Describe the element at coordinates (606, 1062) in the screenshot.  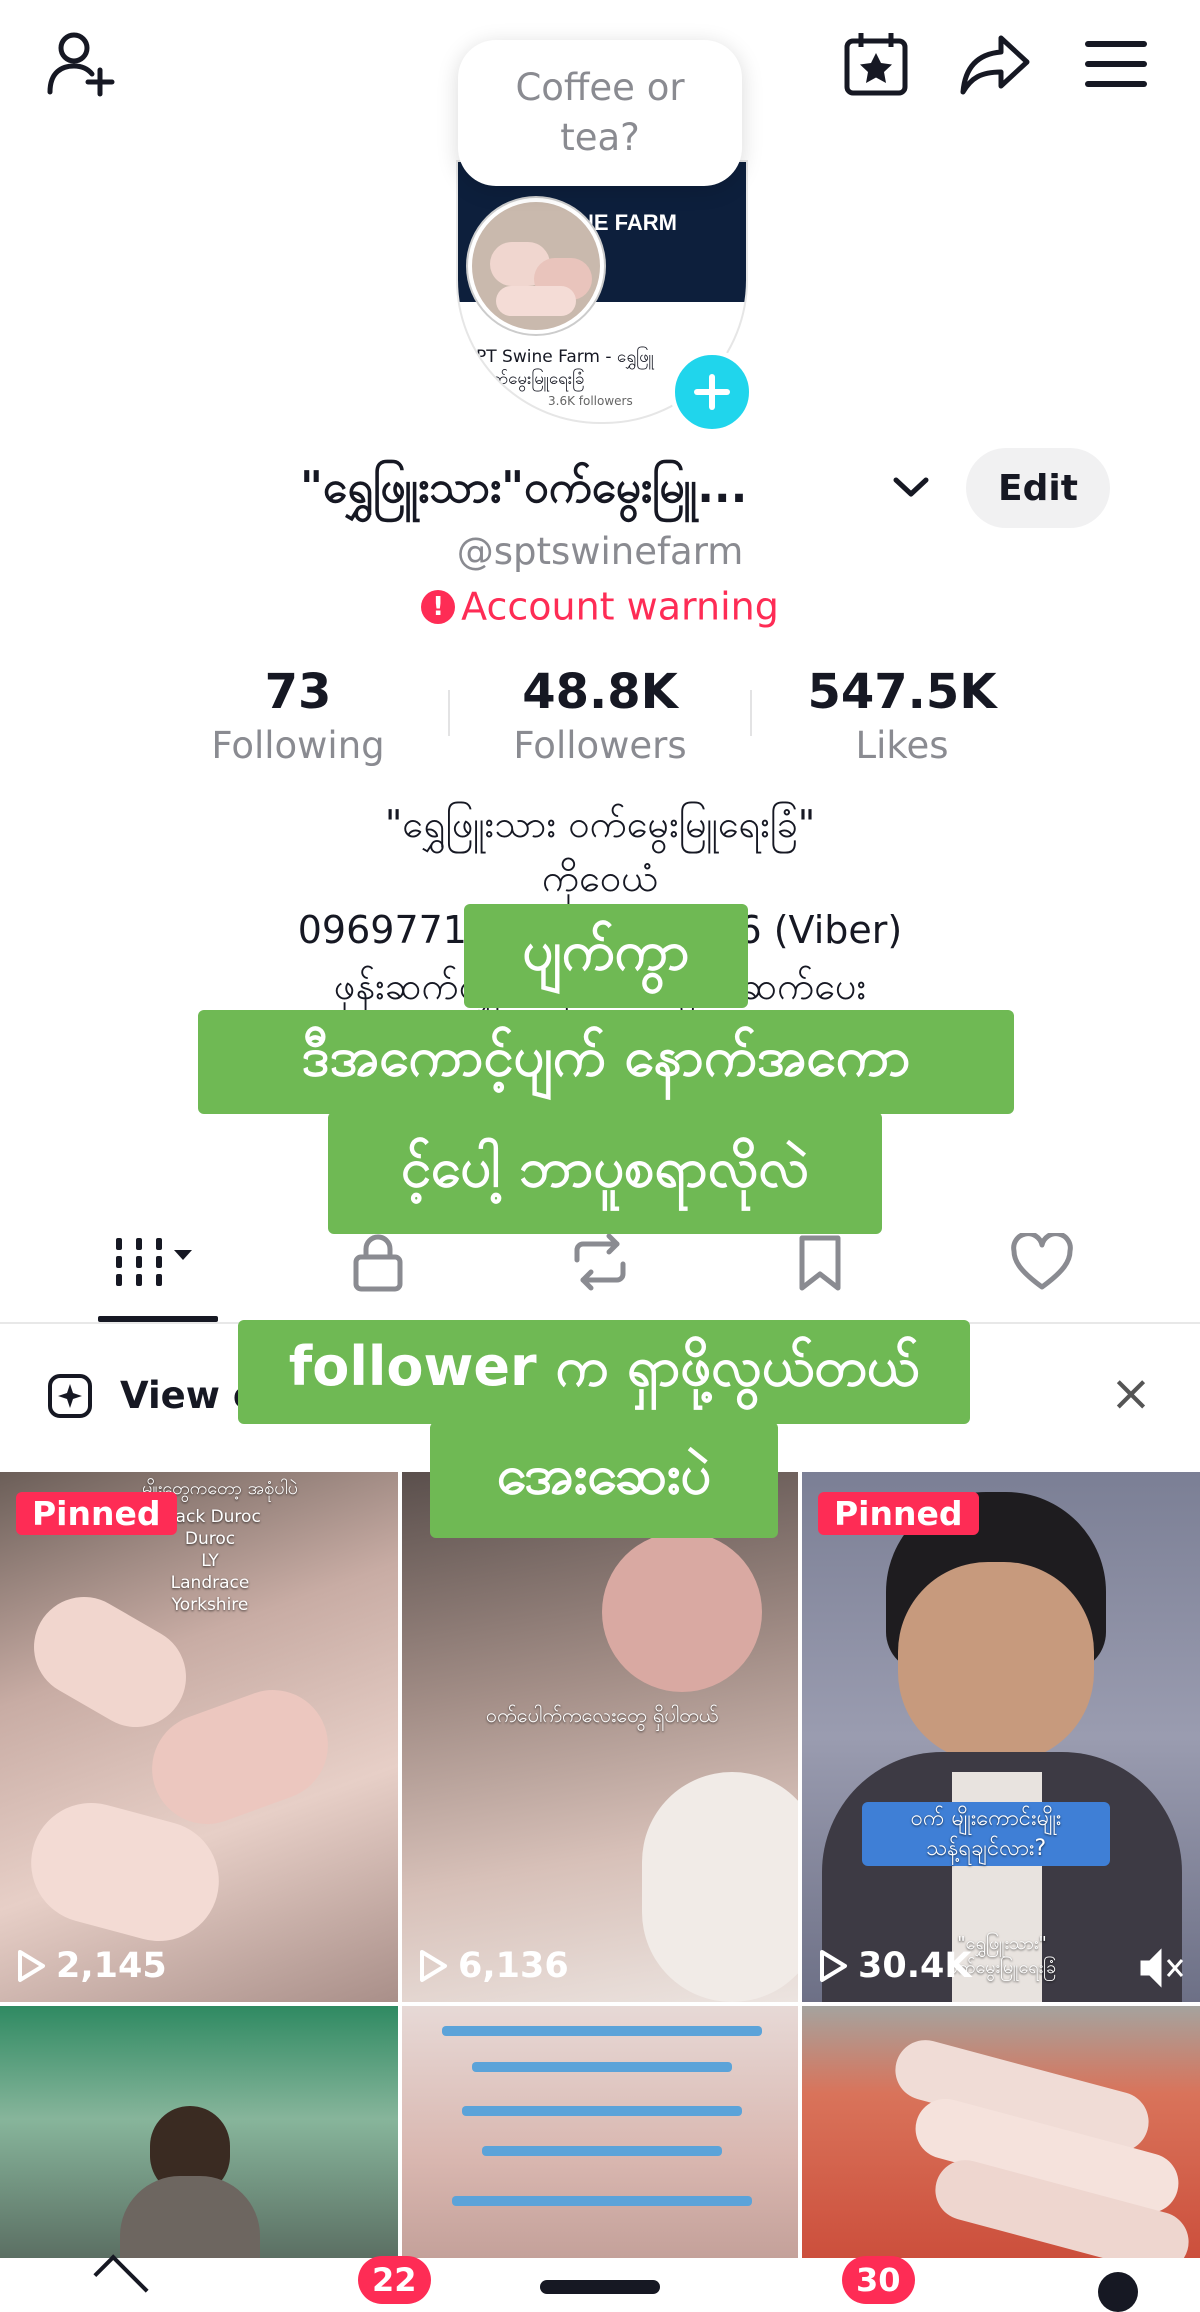
I see `caption-overlay: ဒီအကောင့်ပျက် နောက်အကော` at that location.